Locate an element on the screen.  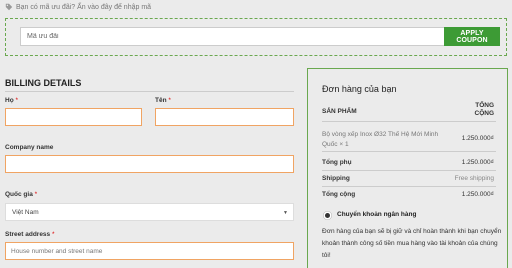
street-label: Street address * is located at coordinates (30, 234).